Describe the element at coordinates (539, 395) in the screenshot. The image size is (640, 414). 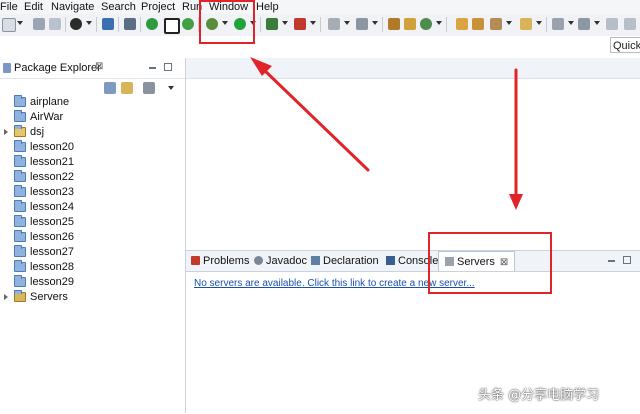
I see `watermark: 头条 @分享电脑学习` at that location.